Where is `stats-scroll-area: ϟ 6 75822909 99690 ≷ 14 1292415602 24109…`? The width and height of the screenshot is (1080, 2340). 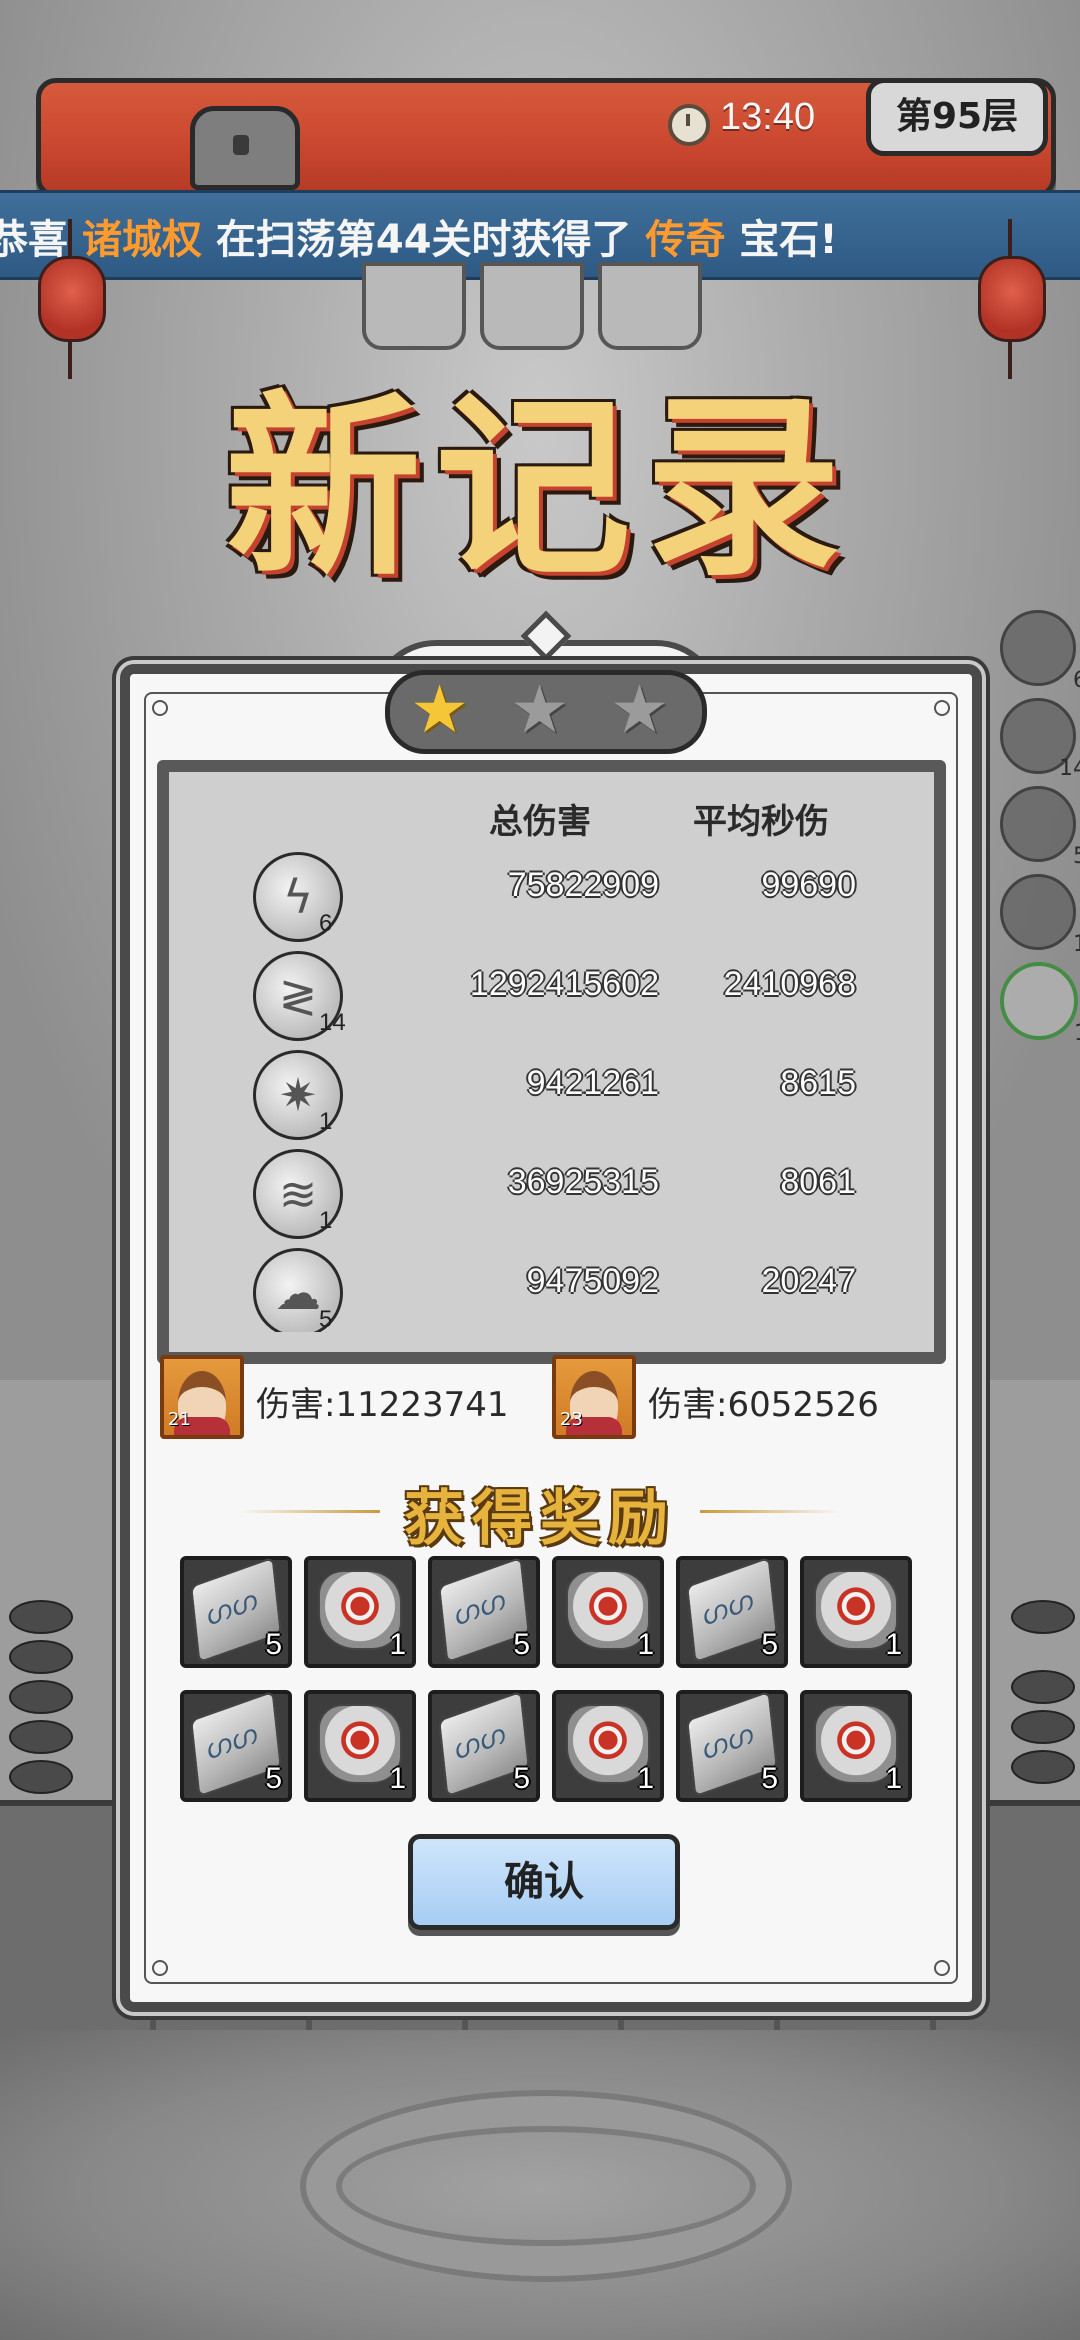 stats-scroll-area: ϟ 6 75822909 99690 ≷ 14 1292415602 24109… is located at coordinates (551, 1087).